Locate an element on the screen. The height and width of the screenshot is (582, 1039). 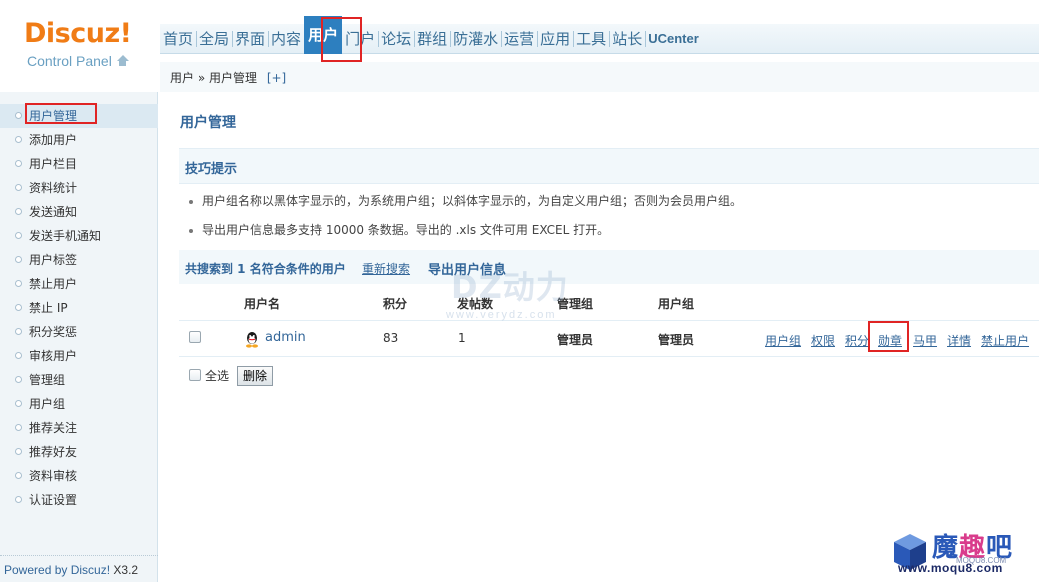
sidebar-item-ban-ip: 禁止 IP is located at coordinates (79, 308).